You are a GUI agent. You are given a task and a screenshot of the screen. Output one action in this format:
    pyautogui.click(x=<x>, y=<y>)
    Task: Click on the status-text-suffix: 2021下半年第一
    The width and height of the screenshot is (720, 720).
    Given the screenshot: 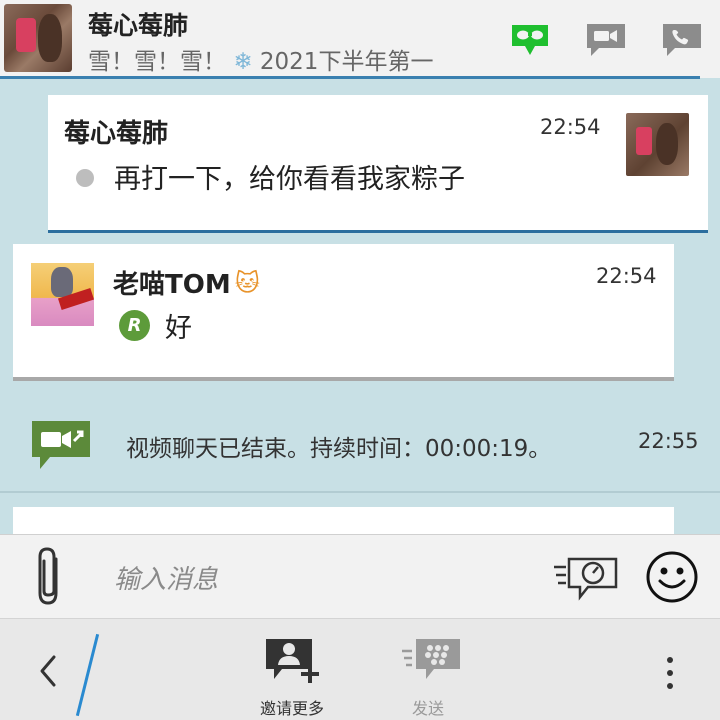 What is the action you would take?
    pyautogui.click(x=346, y=62)
    